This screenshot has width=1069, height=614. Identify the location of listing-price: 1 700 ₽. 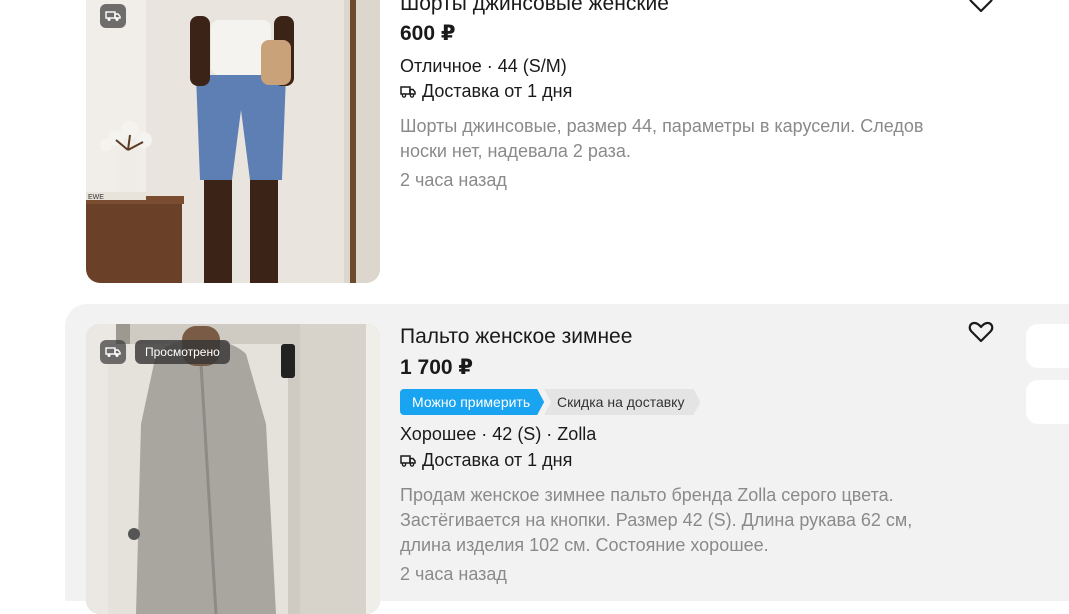
(436, 367).